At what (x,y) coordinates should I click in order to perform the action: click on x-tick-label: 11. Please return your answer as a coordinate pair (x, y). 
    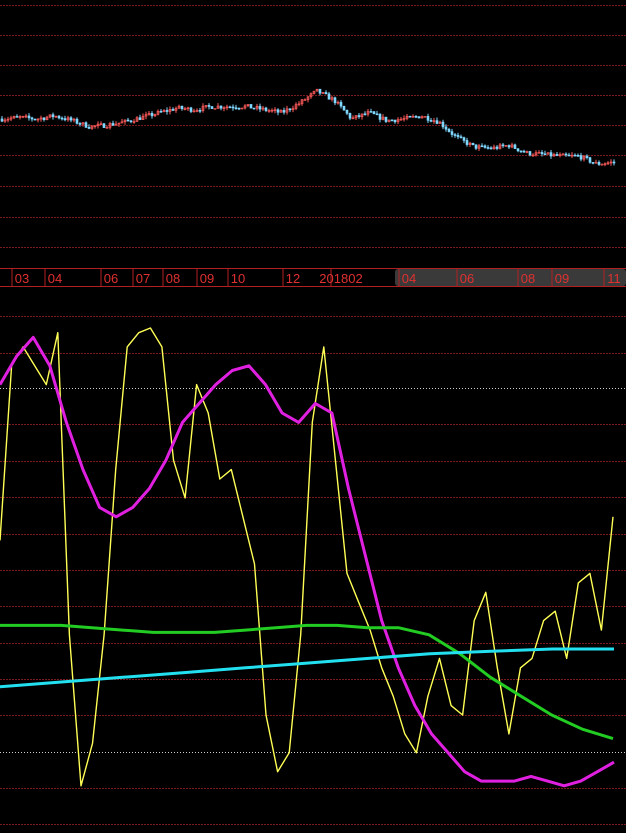
    Looking at the image, I should click on (614, 278).